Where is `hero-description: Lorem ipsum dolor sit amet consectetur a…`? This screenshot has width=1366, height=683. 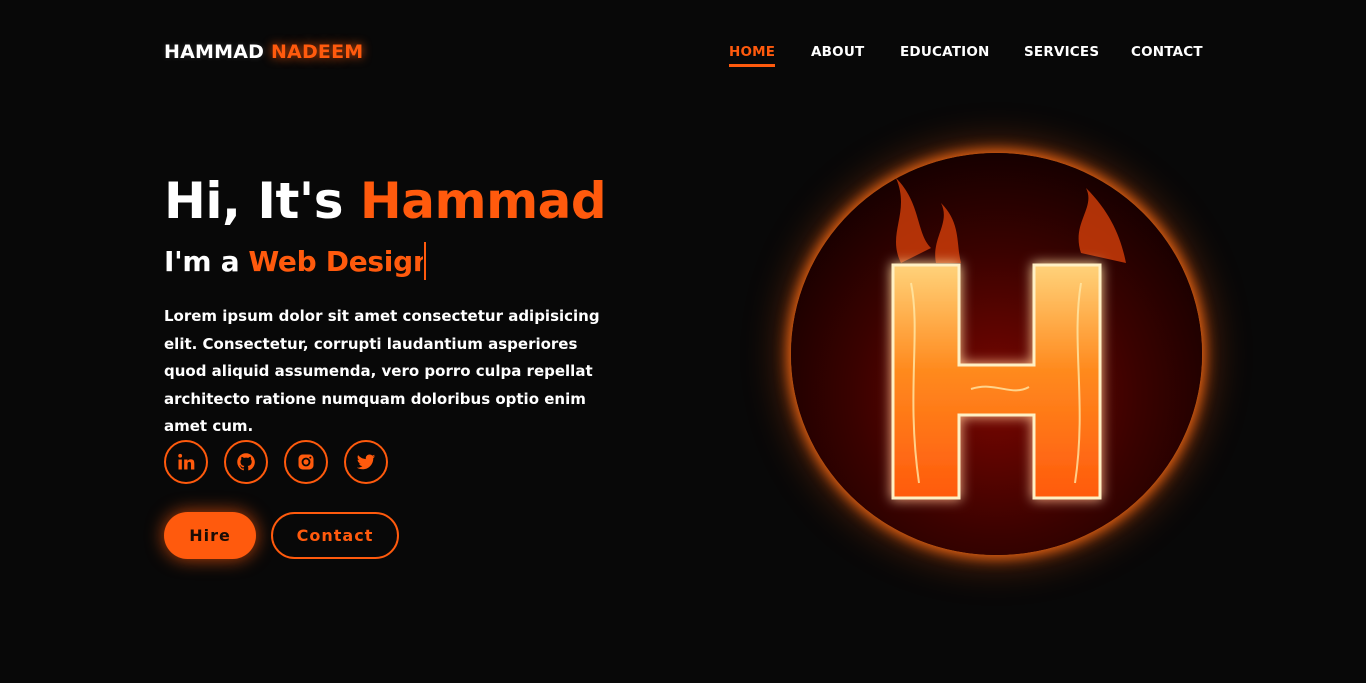
hero-description: Lorem ipsum dolor sit amet consectetur a… is located at coordinates (382, 371).